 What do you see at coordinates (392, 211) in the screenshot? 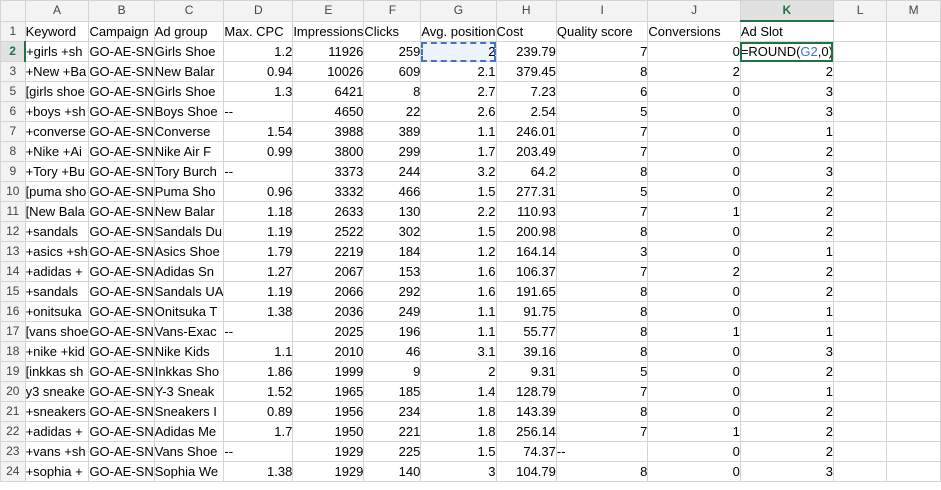
I see `cell-f11: 130` at bounding box center [392, 211].